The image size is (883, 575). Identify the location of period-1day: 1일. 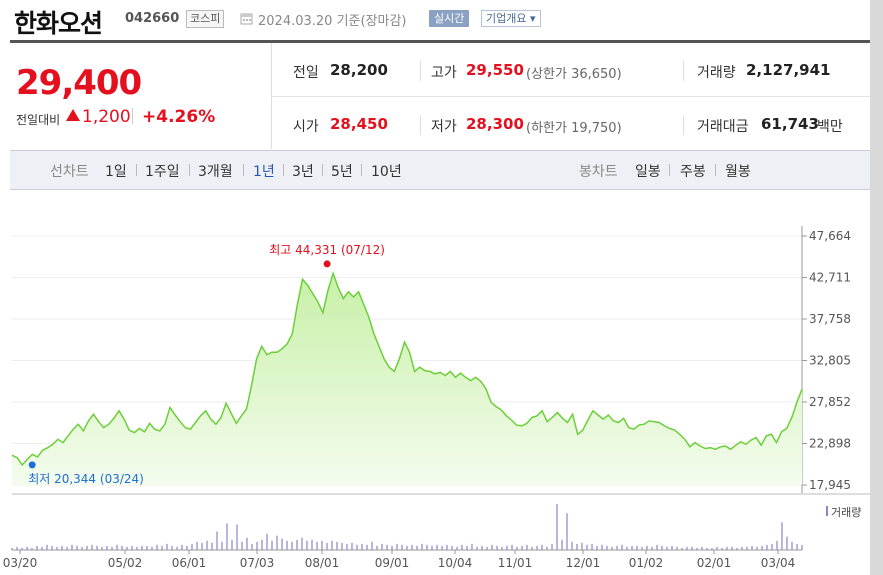
(116, 171).